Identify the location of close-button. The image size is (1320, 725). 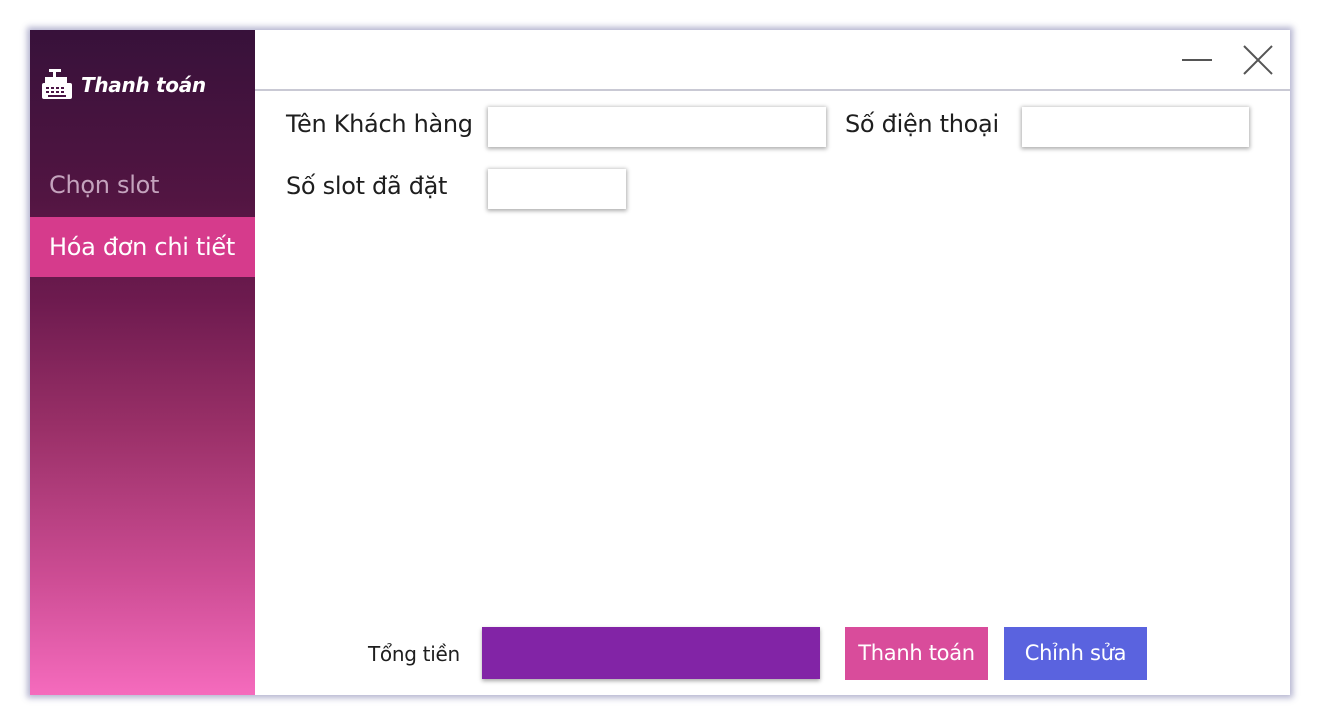
(1258, 60).